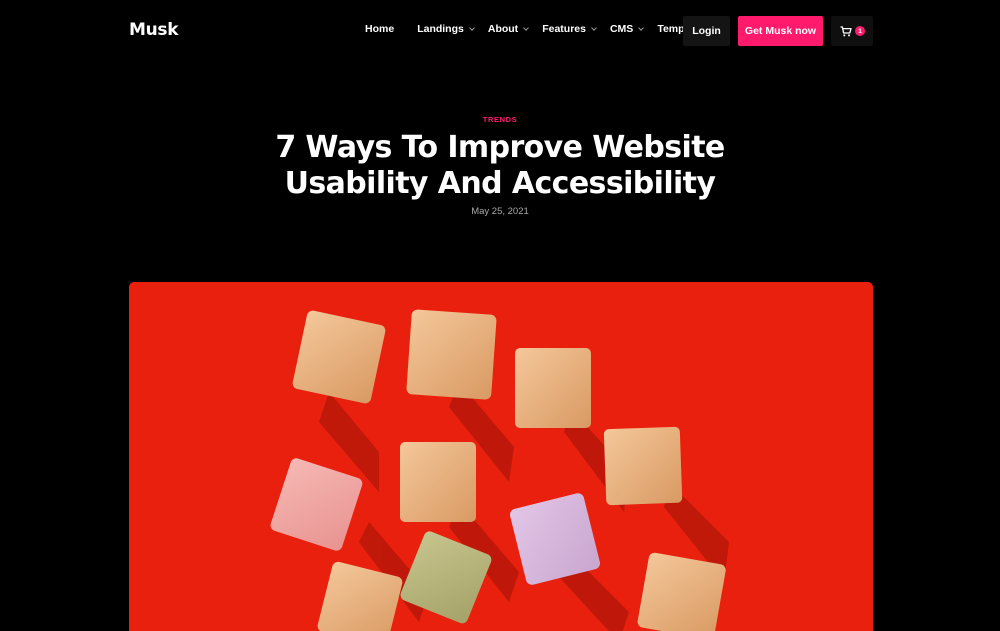  I want to click on nav-item-label: Home, so click(380, 29).